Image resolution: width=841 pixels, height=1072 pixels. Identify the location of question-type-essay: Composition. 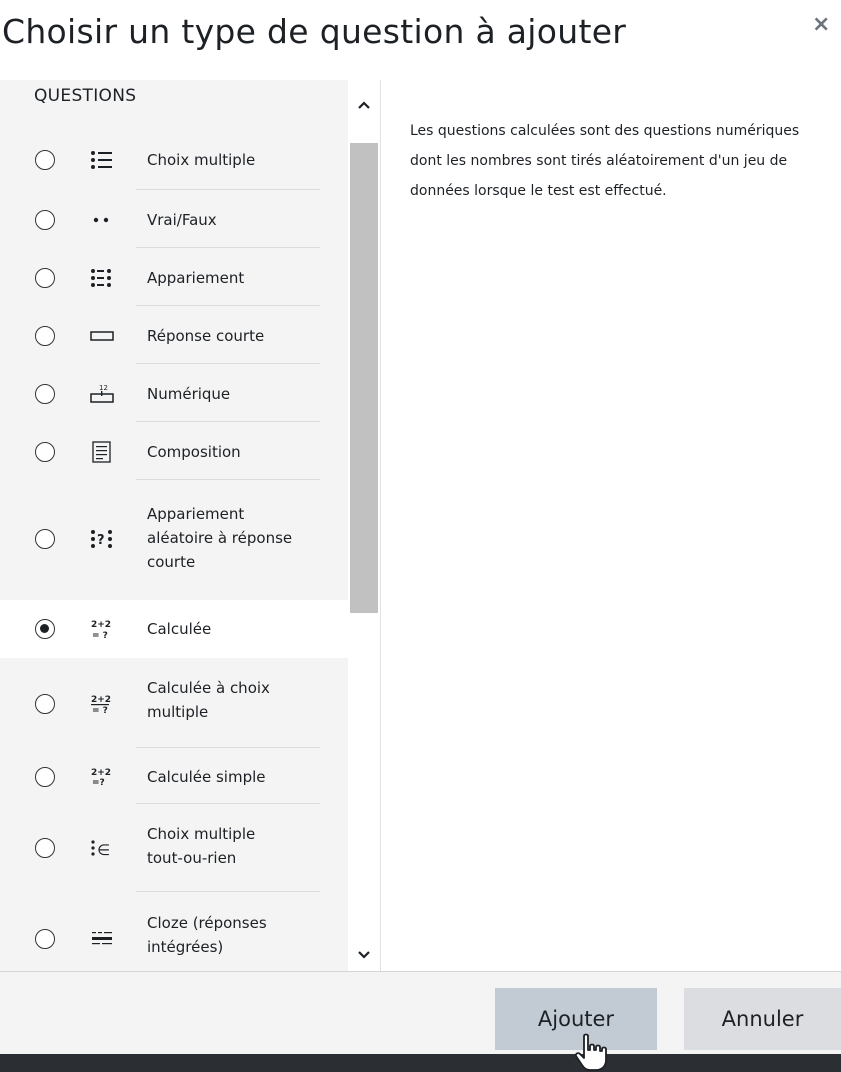
(174, 451).